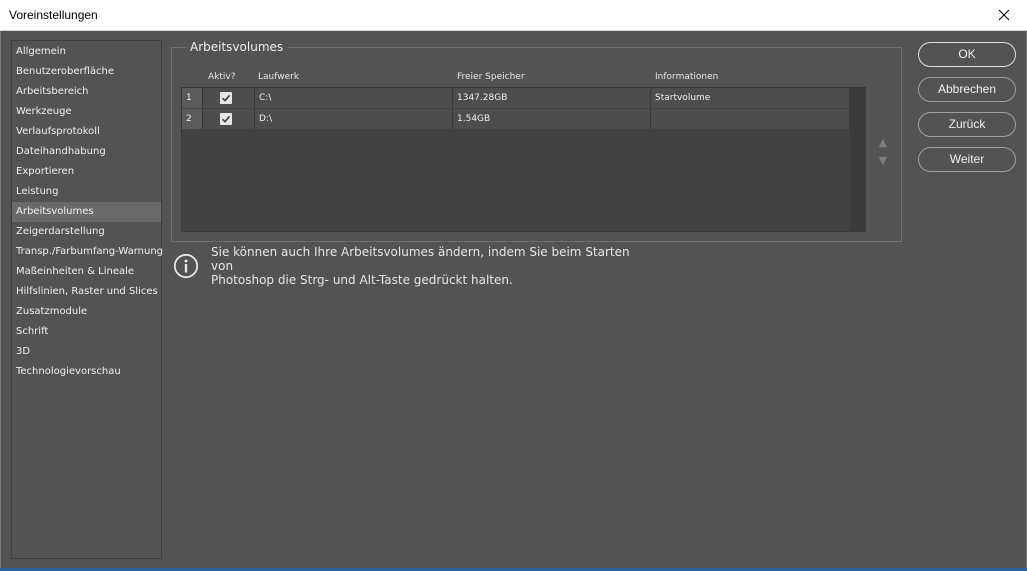 This screenshot has width=1027, height=571. I want to click on free-space-cell: 1347.28GB, so click(552, 98).